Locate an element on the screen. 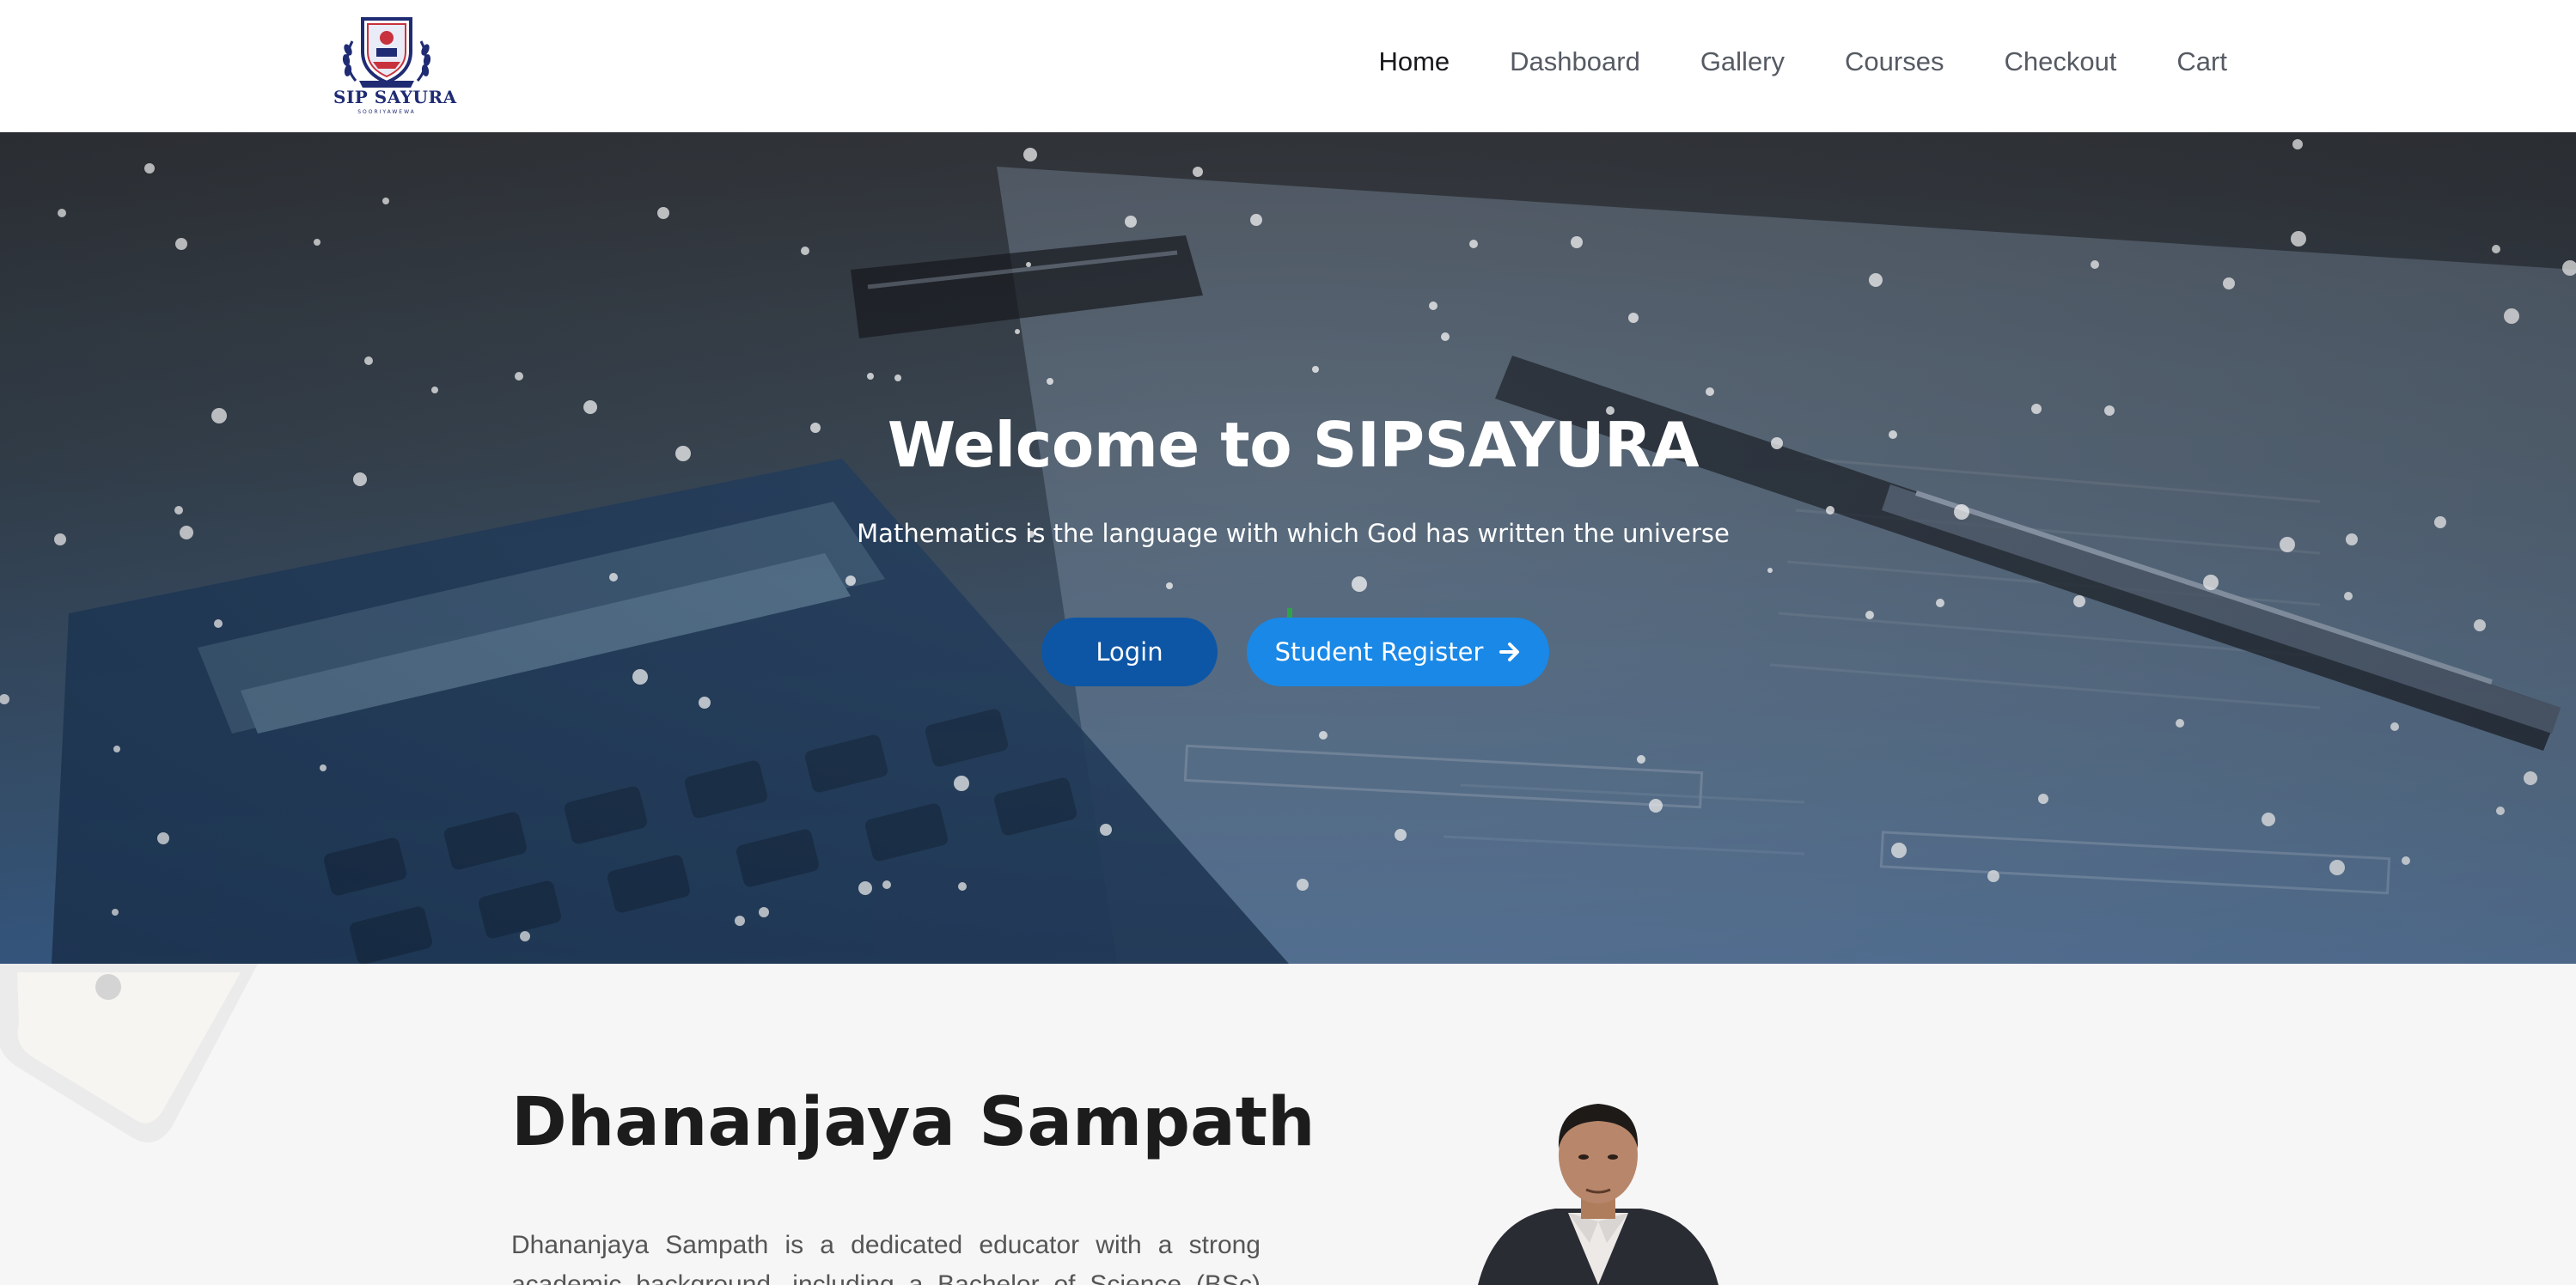 The height and width of the screenshot is (1285, 2576). decorative-phone-image is located at coordinates (129, 1053).